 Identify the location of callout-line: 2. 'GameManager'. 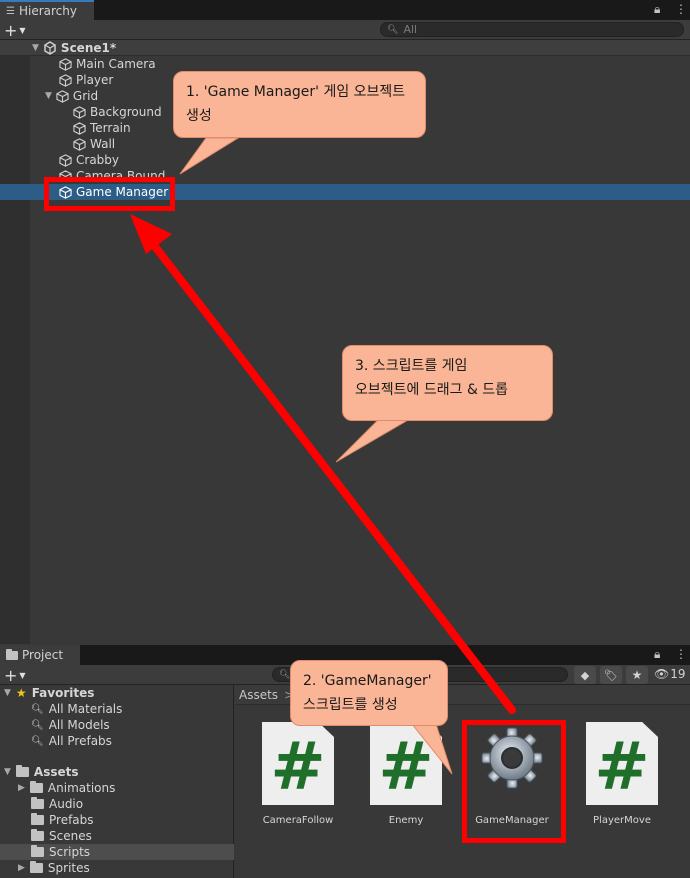
(367, 681).